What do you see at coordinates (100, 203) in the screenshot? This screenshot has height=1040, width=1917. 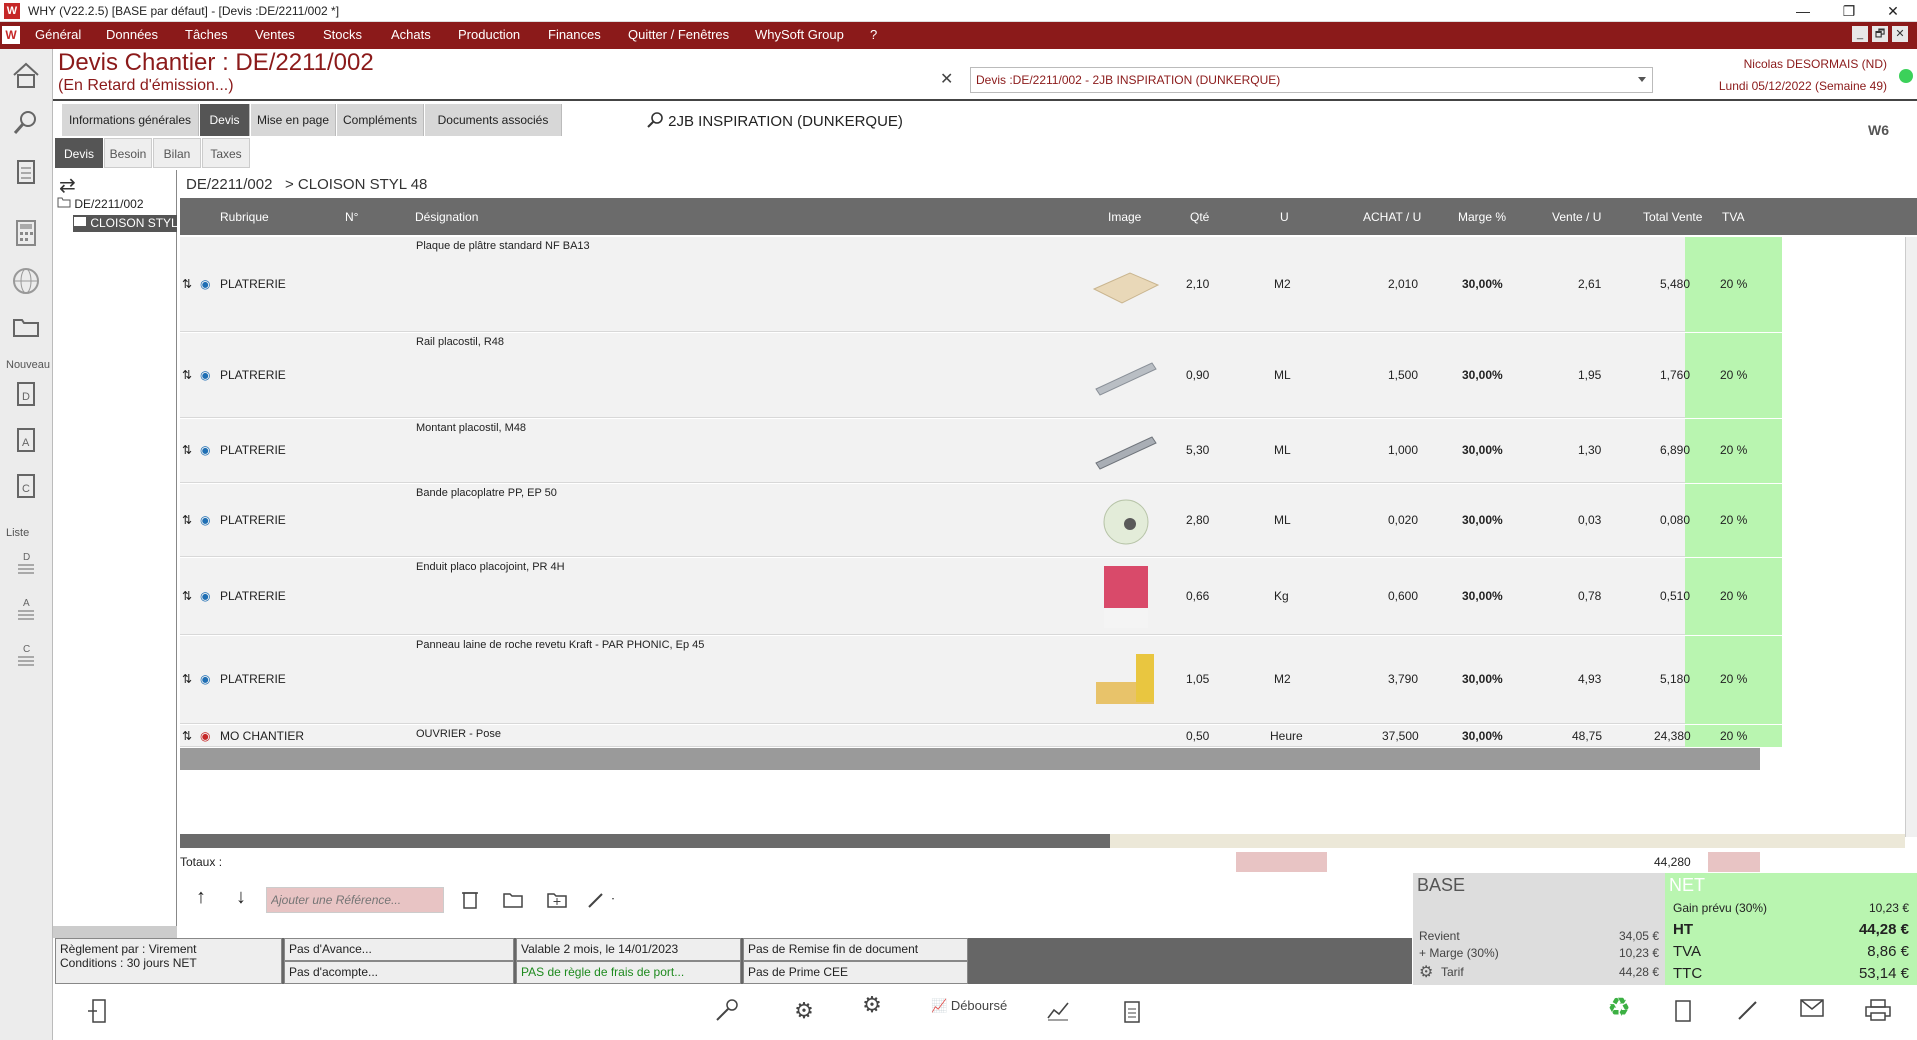 I see `tree-root: DE/2211/002` at bounding box center [100, 203].